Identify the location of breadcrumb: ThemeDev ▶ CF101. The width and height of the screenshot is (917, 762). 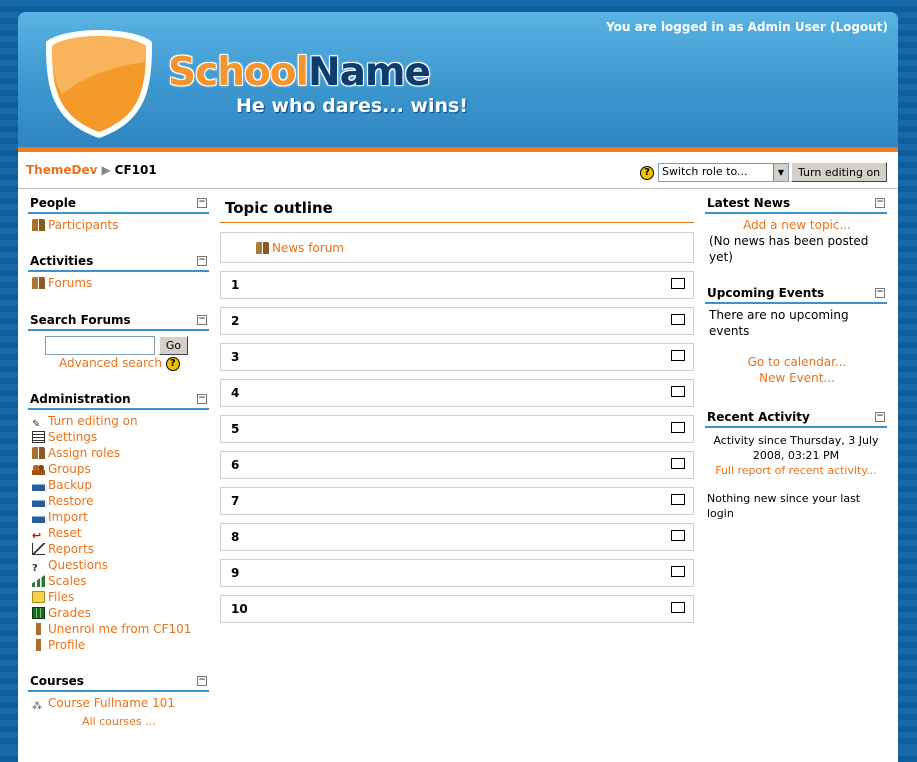
(91, 170).